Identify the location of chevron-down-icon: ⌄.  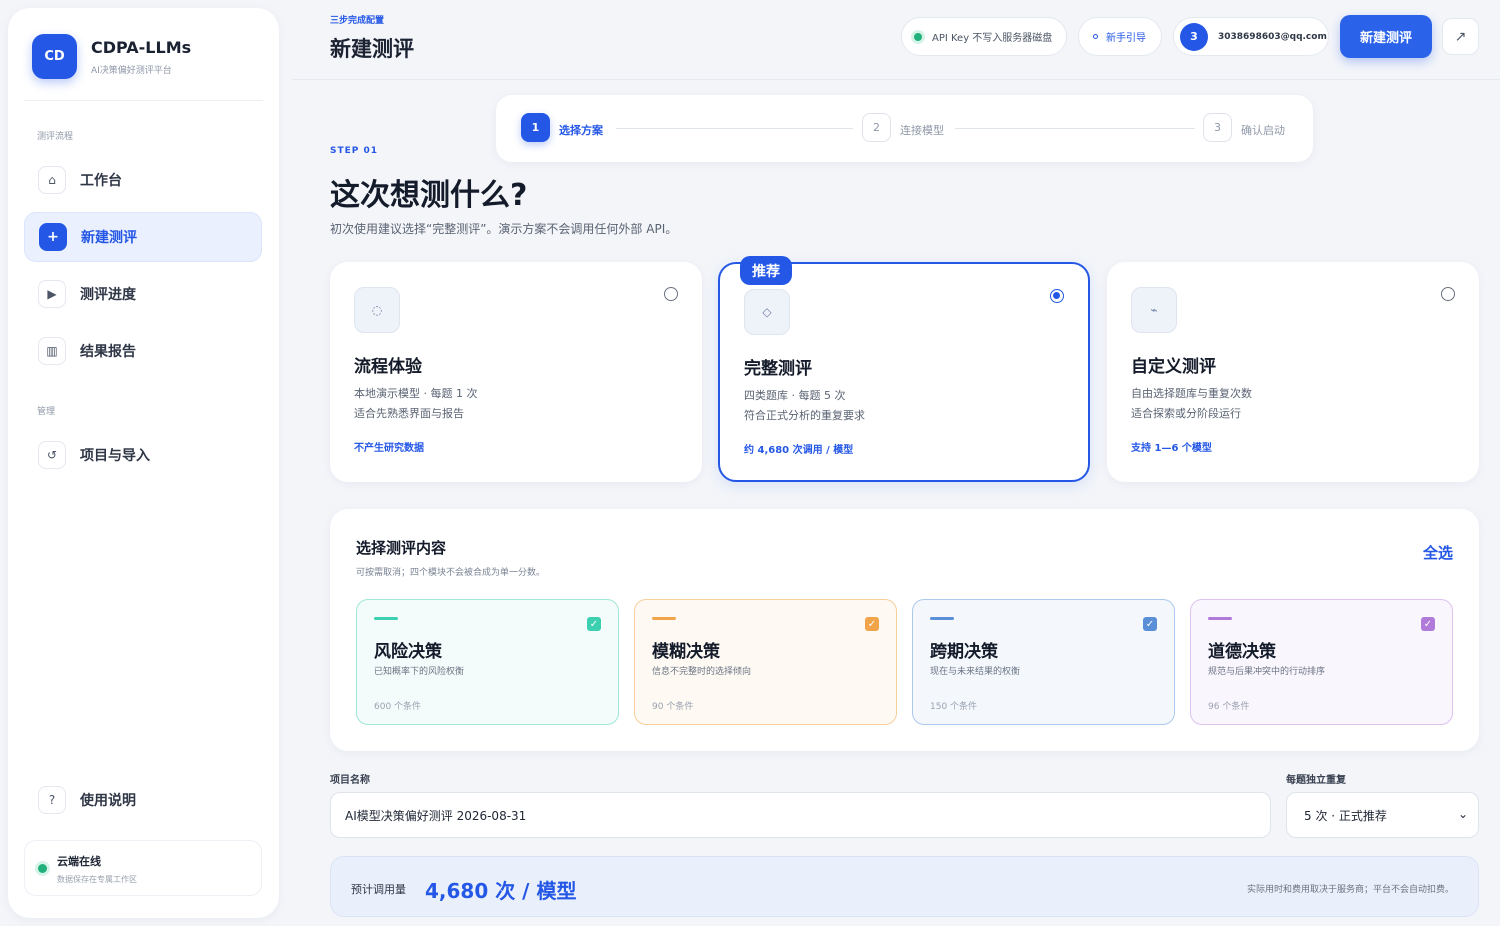
(1462, 814).